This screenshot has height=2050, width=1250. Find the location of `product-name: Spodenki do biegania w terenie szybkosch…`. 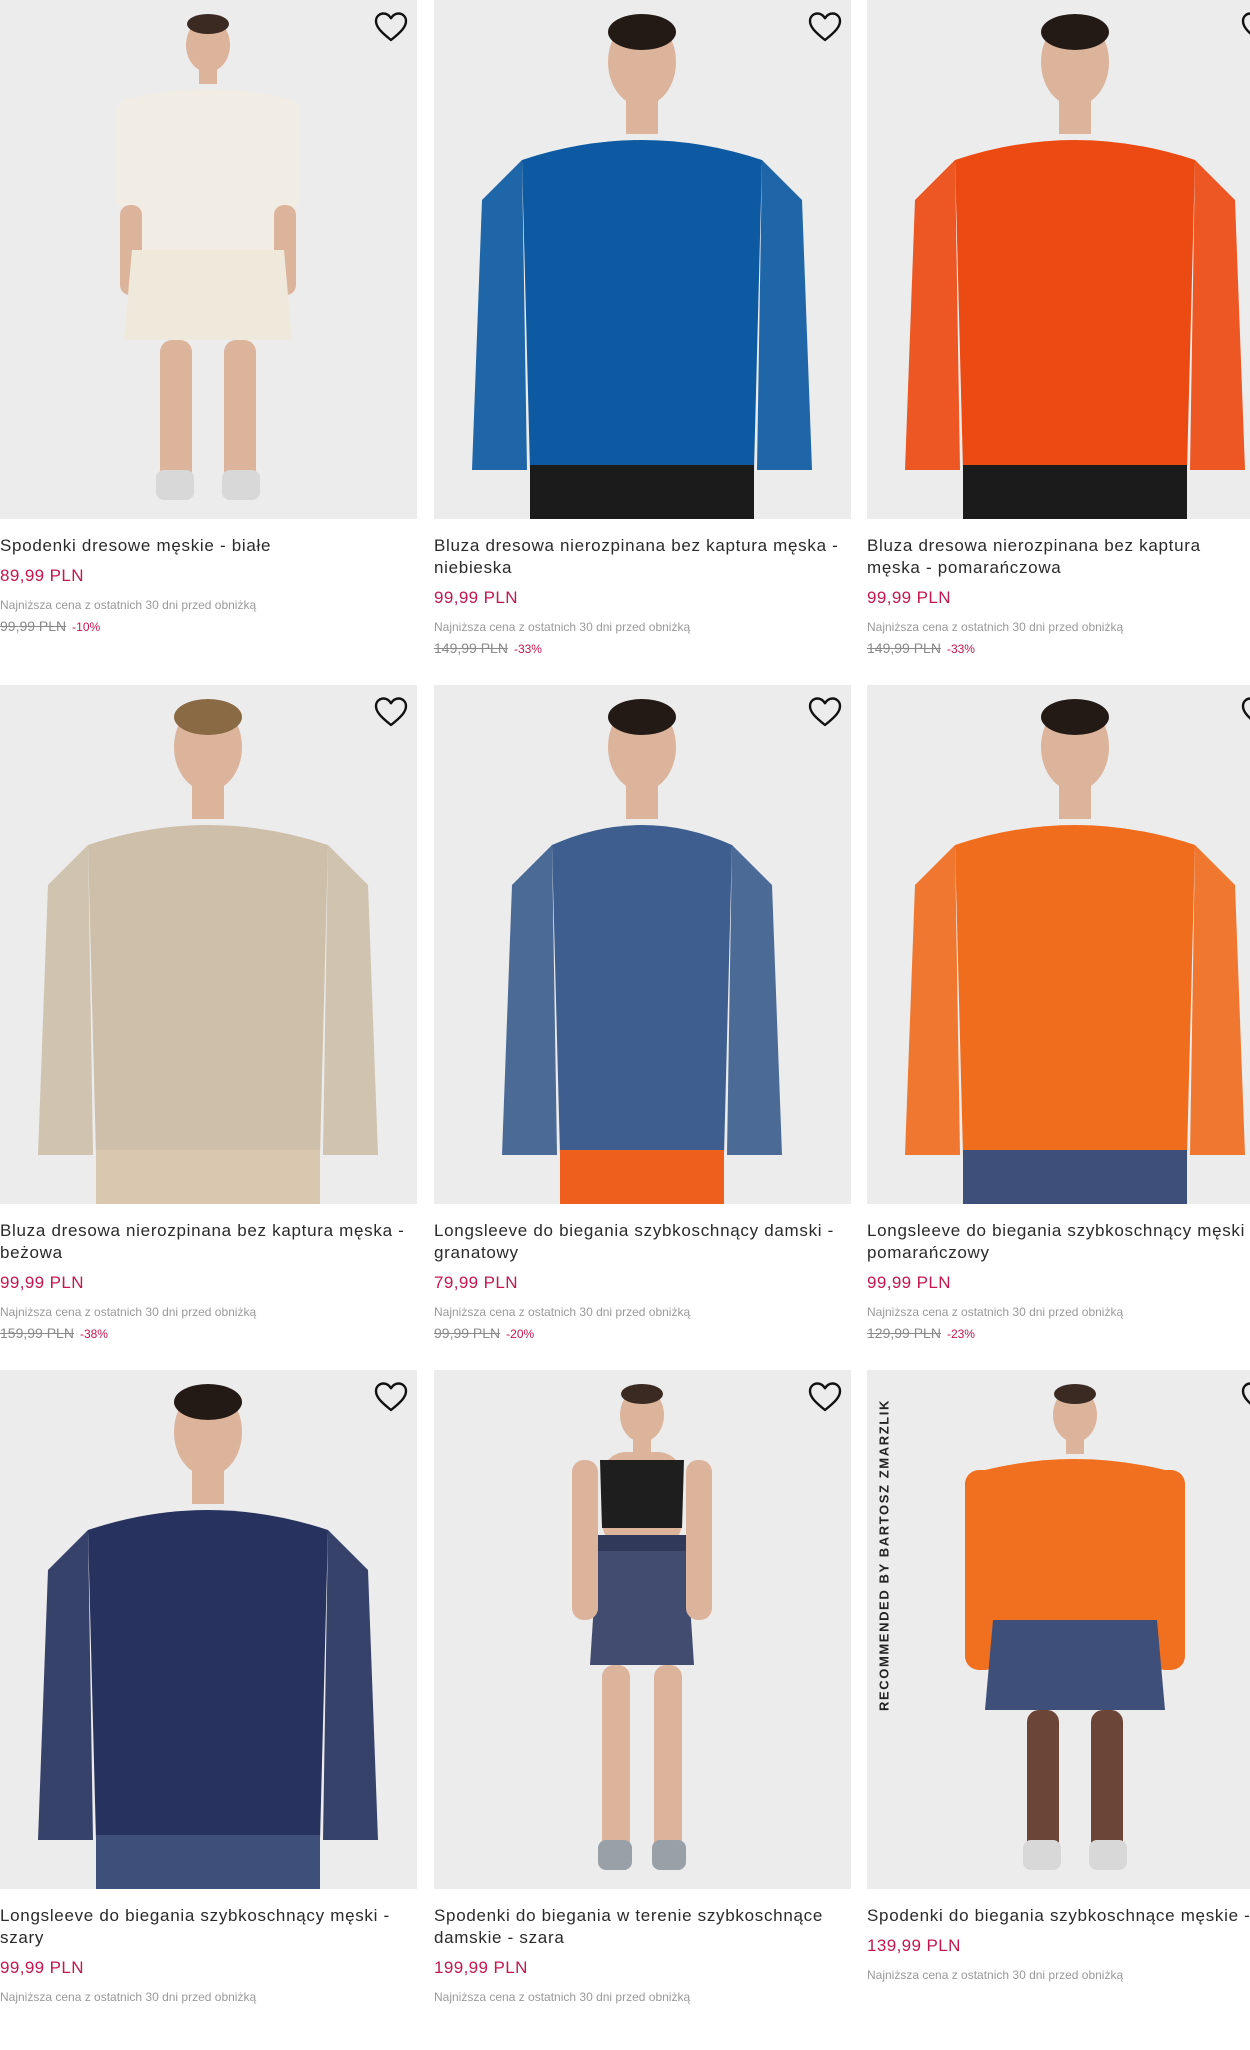

product-name: Spodenki do biegania w terenie szybkosch… is located at coordinates (642, 1927).